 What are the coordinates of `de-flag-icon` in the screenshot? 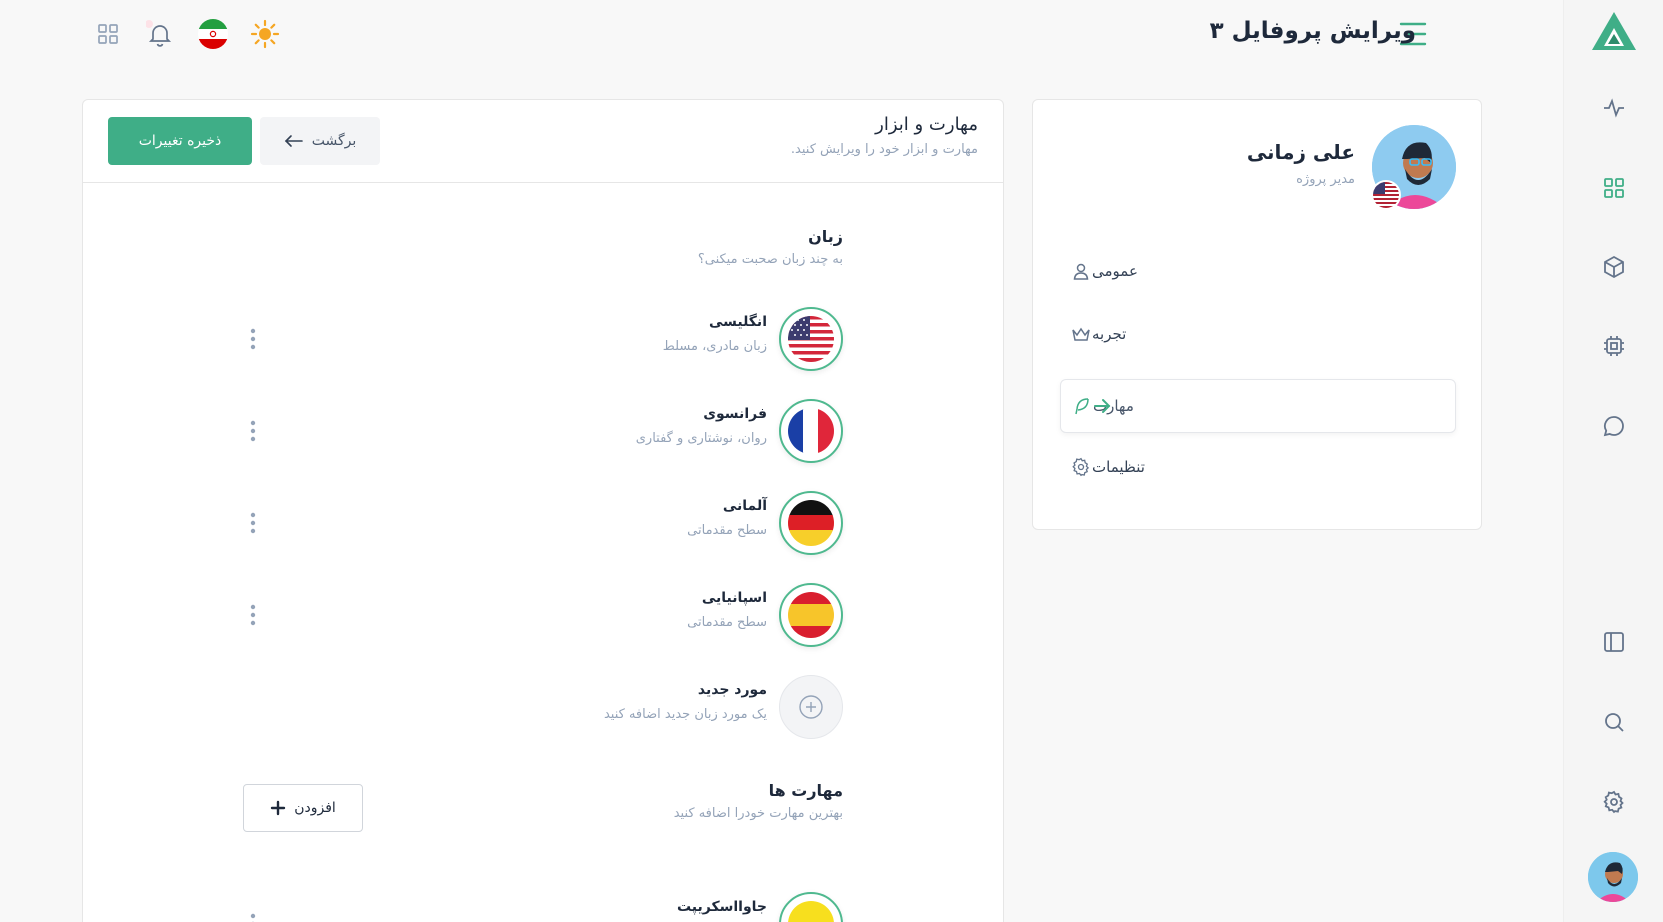 It's located at (811, 523).